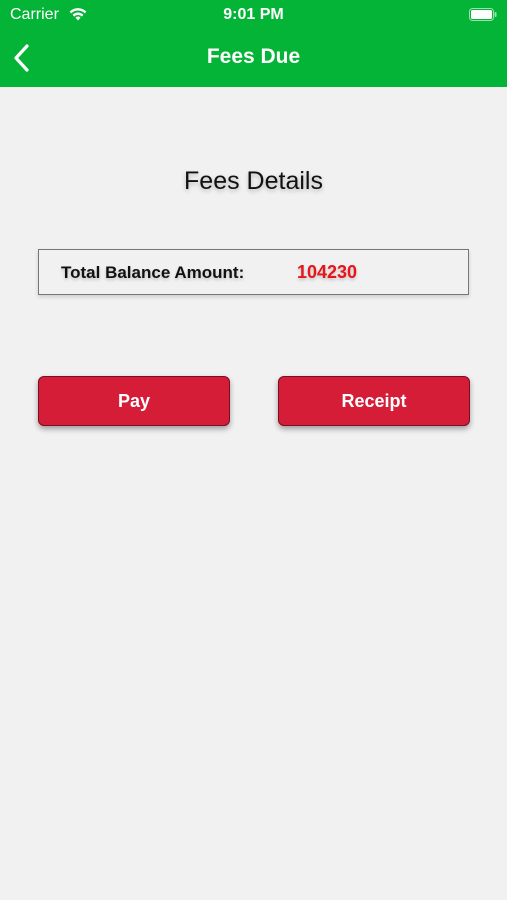 The height and width of the screenshot is (900, 507). I want to click on battery-icon, so click(483, 14).